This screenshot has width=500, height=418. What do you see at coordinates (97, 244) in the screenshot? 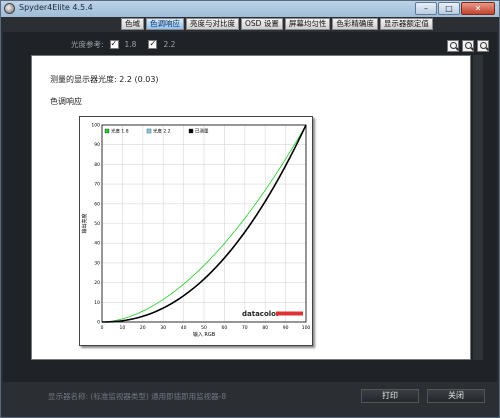
I see `y-tick-label: 40` at bounding box center [97, 244].